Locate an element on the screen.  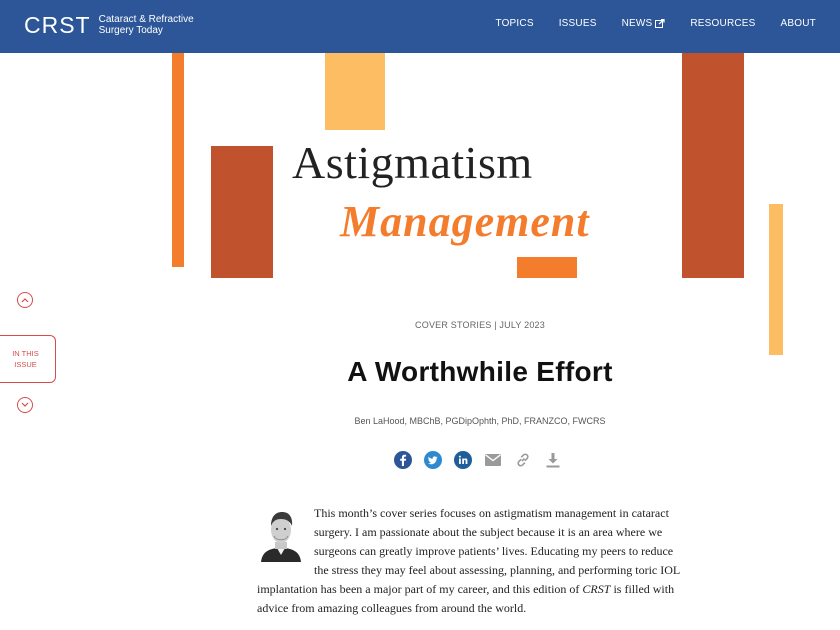
download-icon is located at coordinates (553, 460).